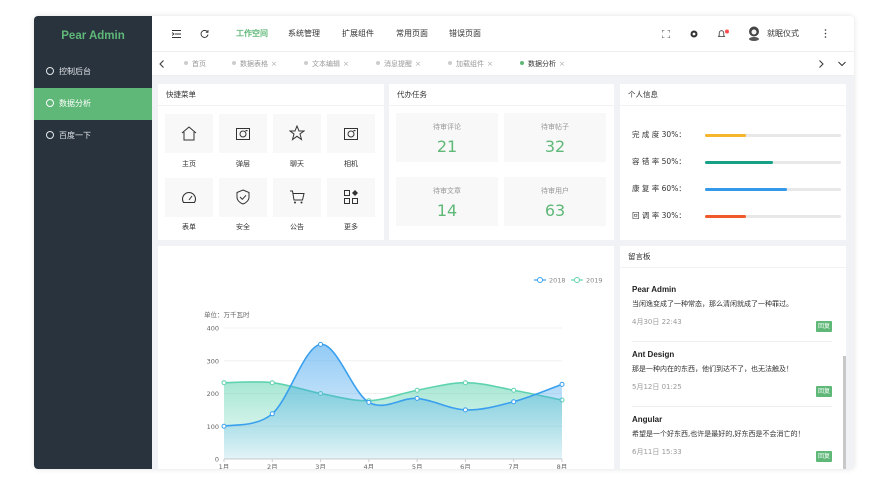 The image size is (890, 483). I want to click on legend-marker-2018, so click(540, 280).